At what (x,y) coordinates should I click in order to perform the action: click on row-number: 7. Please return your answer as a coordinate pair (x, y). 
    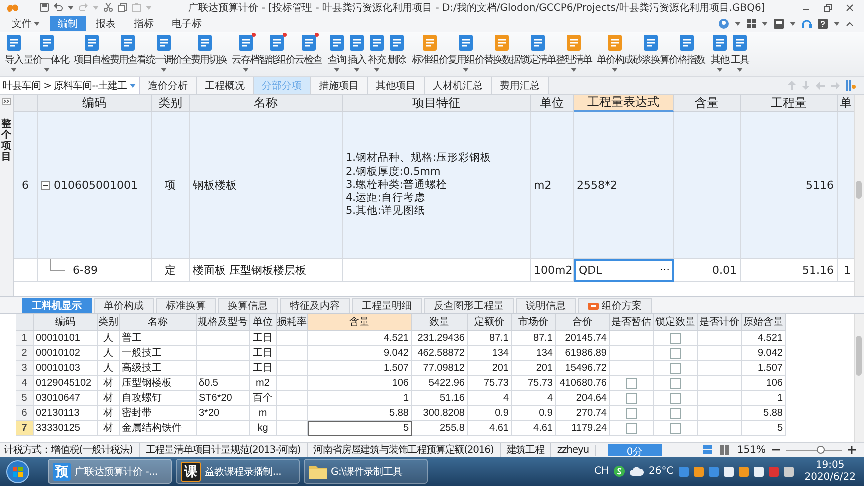
    Looking at the image, I should click on (25, 428).